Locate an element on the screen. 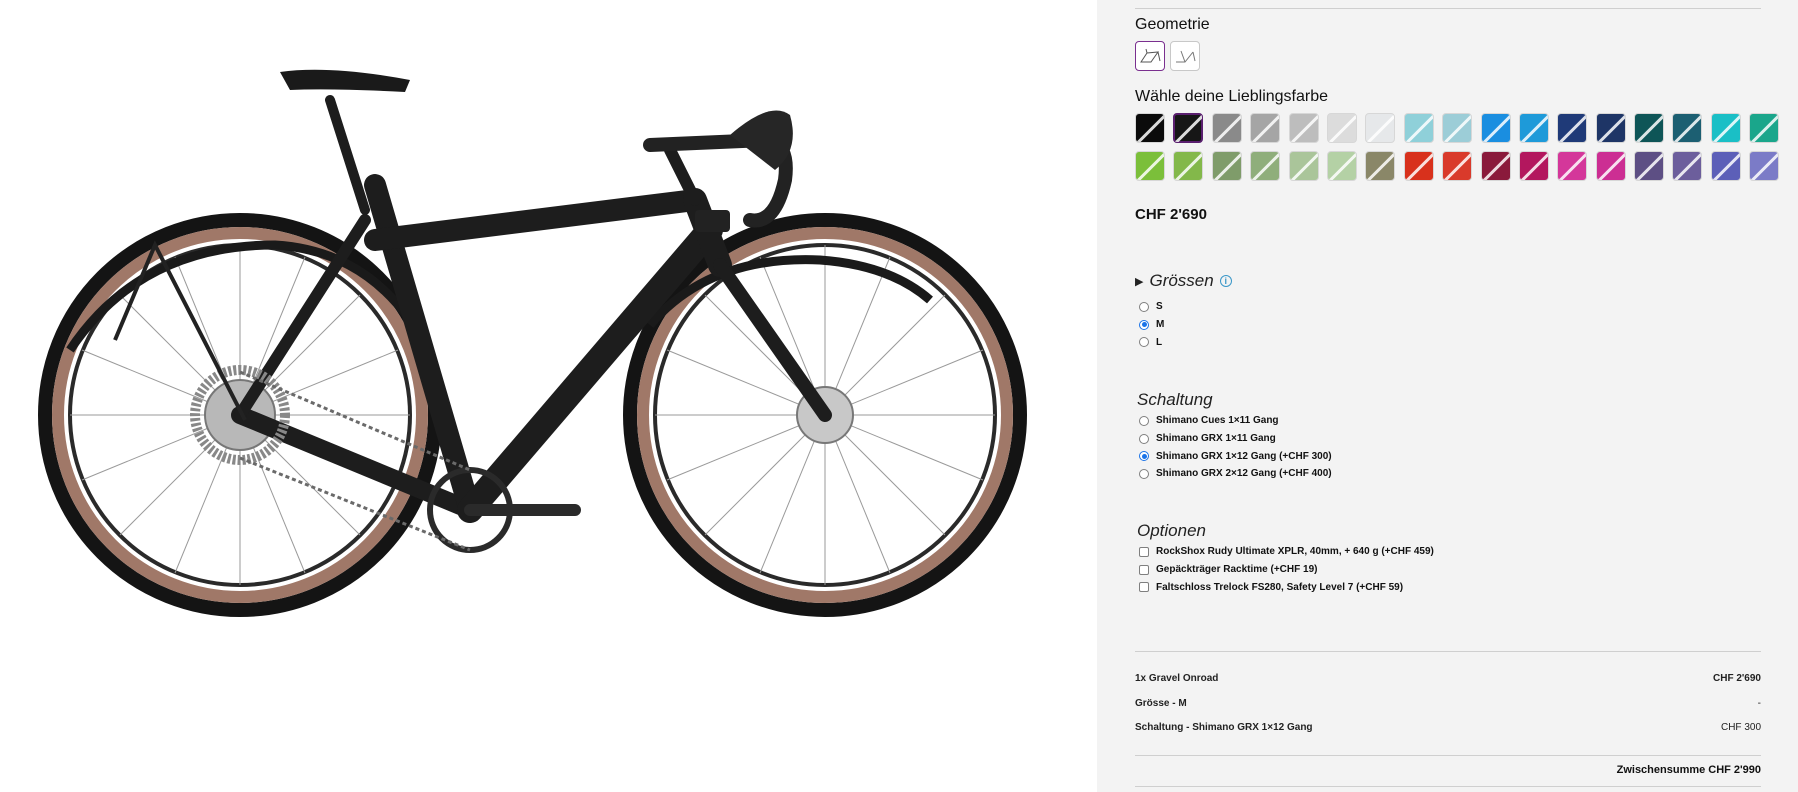  product-price: CHF 2'690 is located at coordinates (1171, 214).